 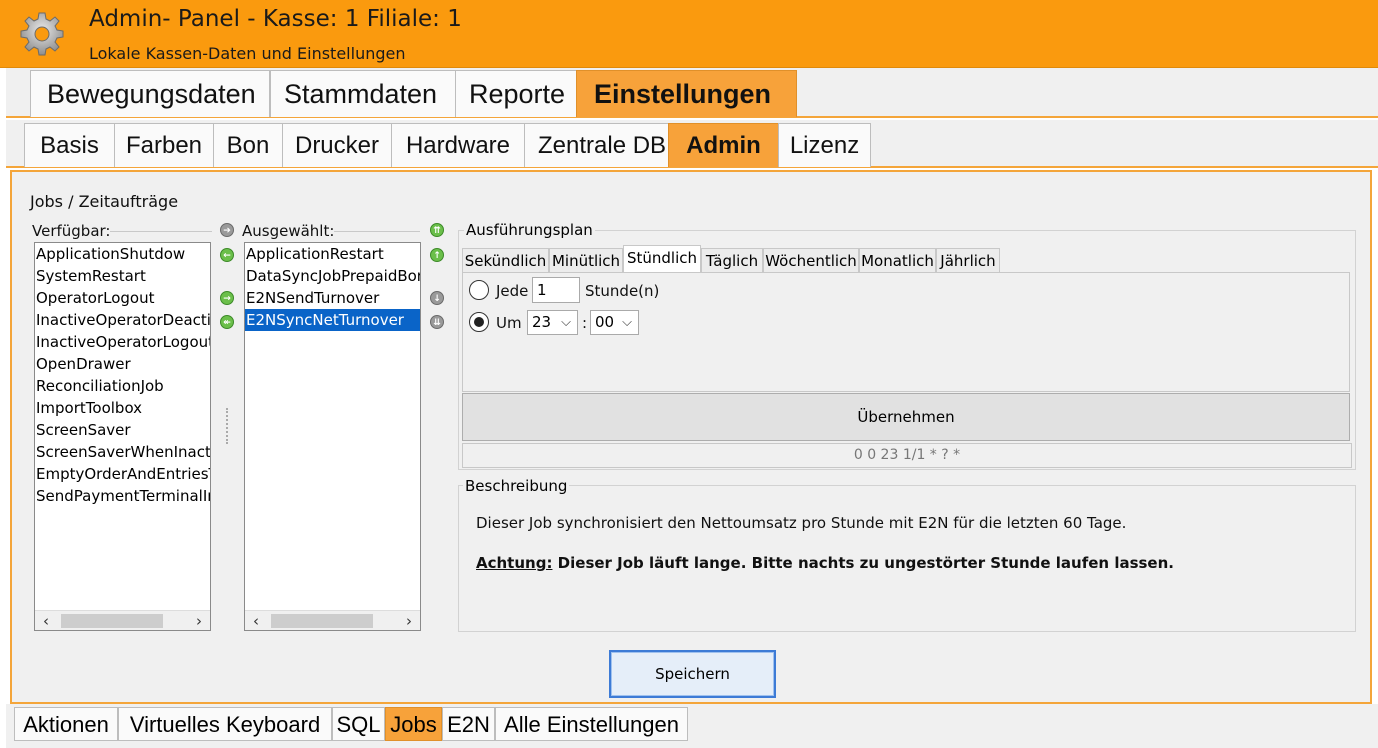 What do you see at coordinates (514, 563) in the screenshot?
I see `warning-label: Achtung:` at bounding box center [514, 563].